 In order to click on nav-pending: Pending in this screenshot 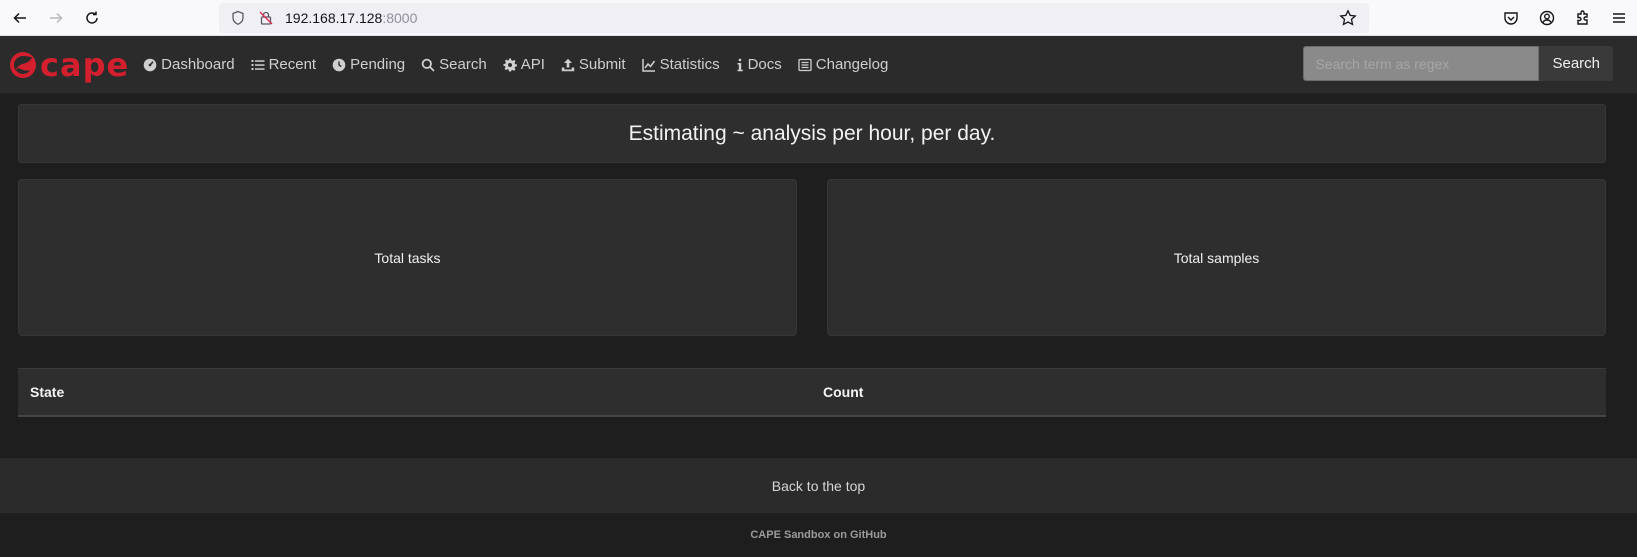, I will do `click(368, 64)`.